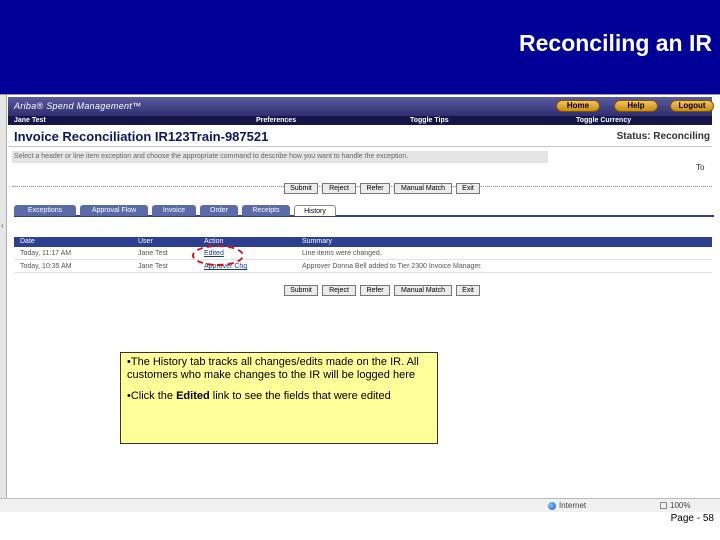 Image resolution: width=720 pixels, height=540 pixels. I want to click on column-header-summary: Summary, so click(317, 242).